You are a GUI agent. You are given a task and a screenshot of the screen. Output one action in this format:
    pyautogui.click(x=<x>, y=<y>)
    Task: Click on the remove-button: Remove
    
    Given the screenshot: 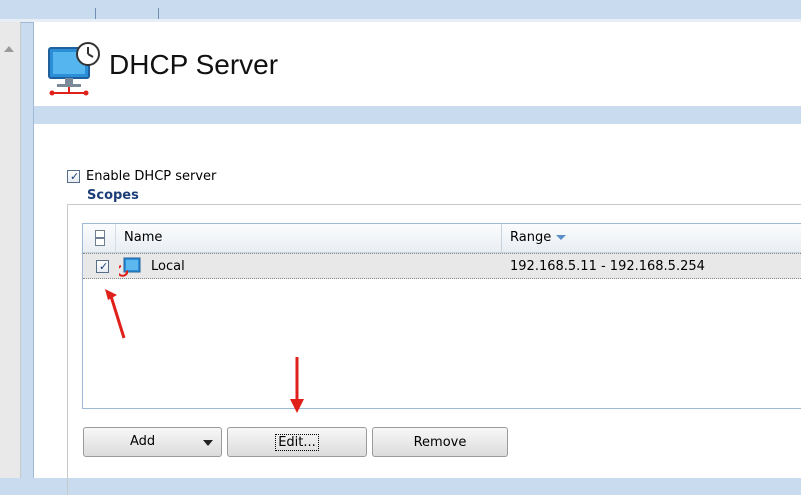 What is the action you would take?
    pyautogui.click(x=440, y=442)
    